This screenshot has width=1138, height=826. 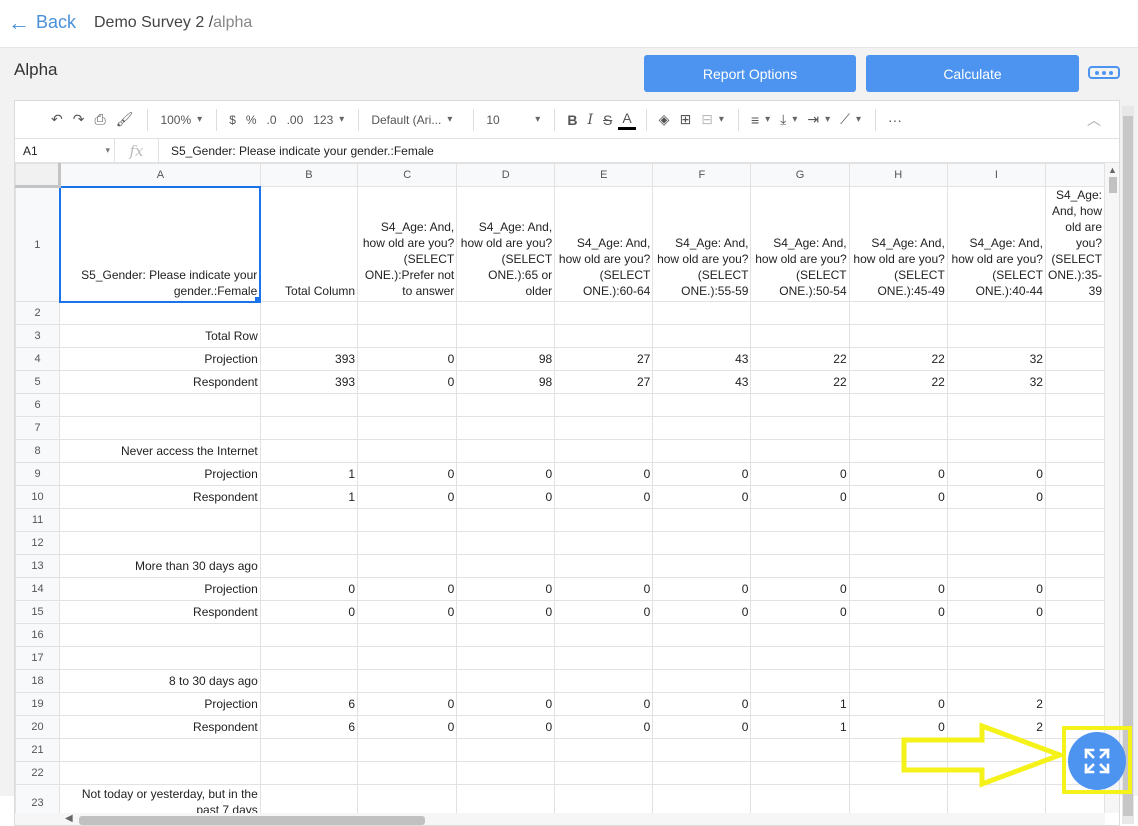 I want to click on back-button: ← Back, so click(x=42, y=22).